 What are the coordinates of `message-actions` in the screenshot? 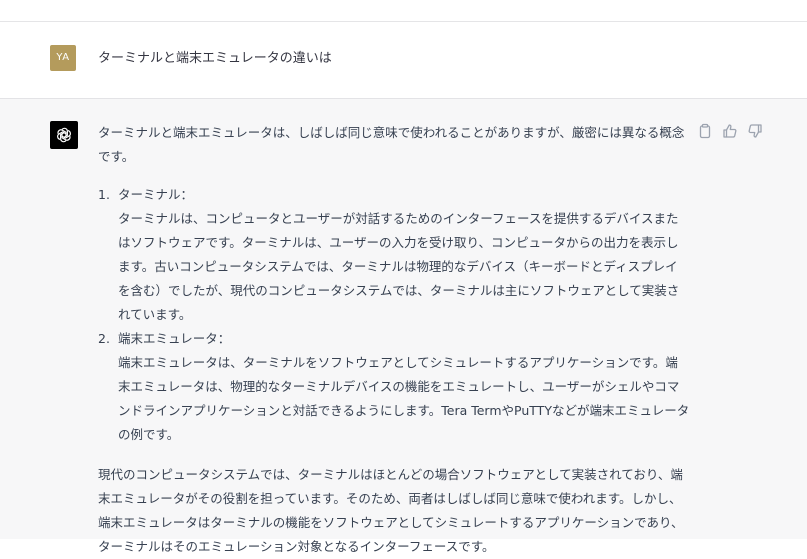 It's located at (730, 131).